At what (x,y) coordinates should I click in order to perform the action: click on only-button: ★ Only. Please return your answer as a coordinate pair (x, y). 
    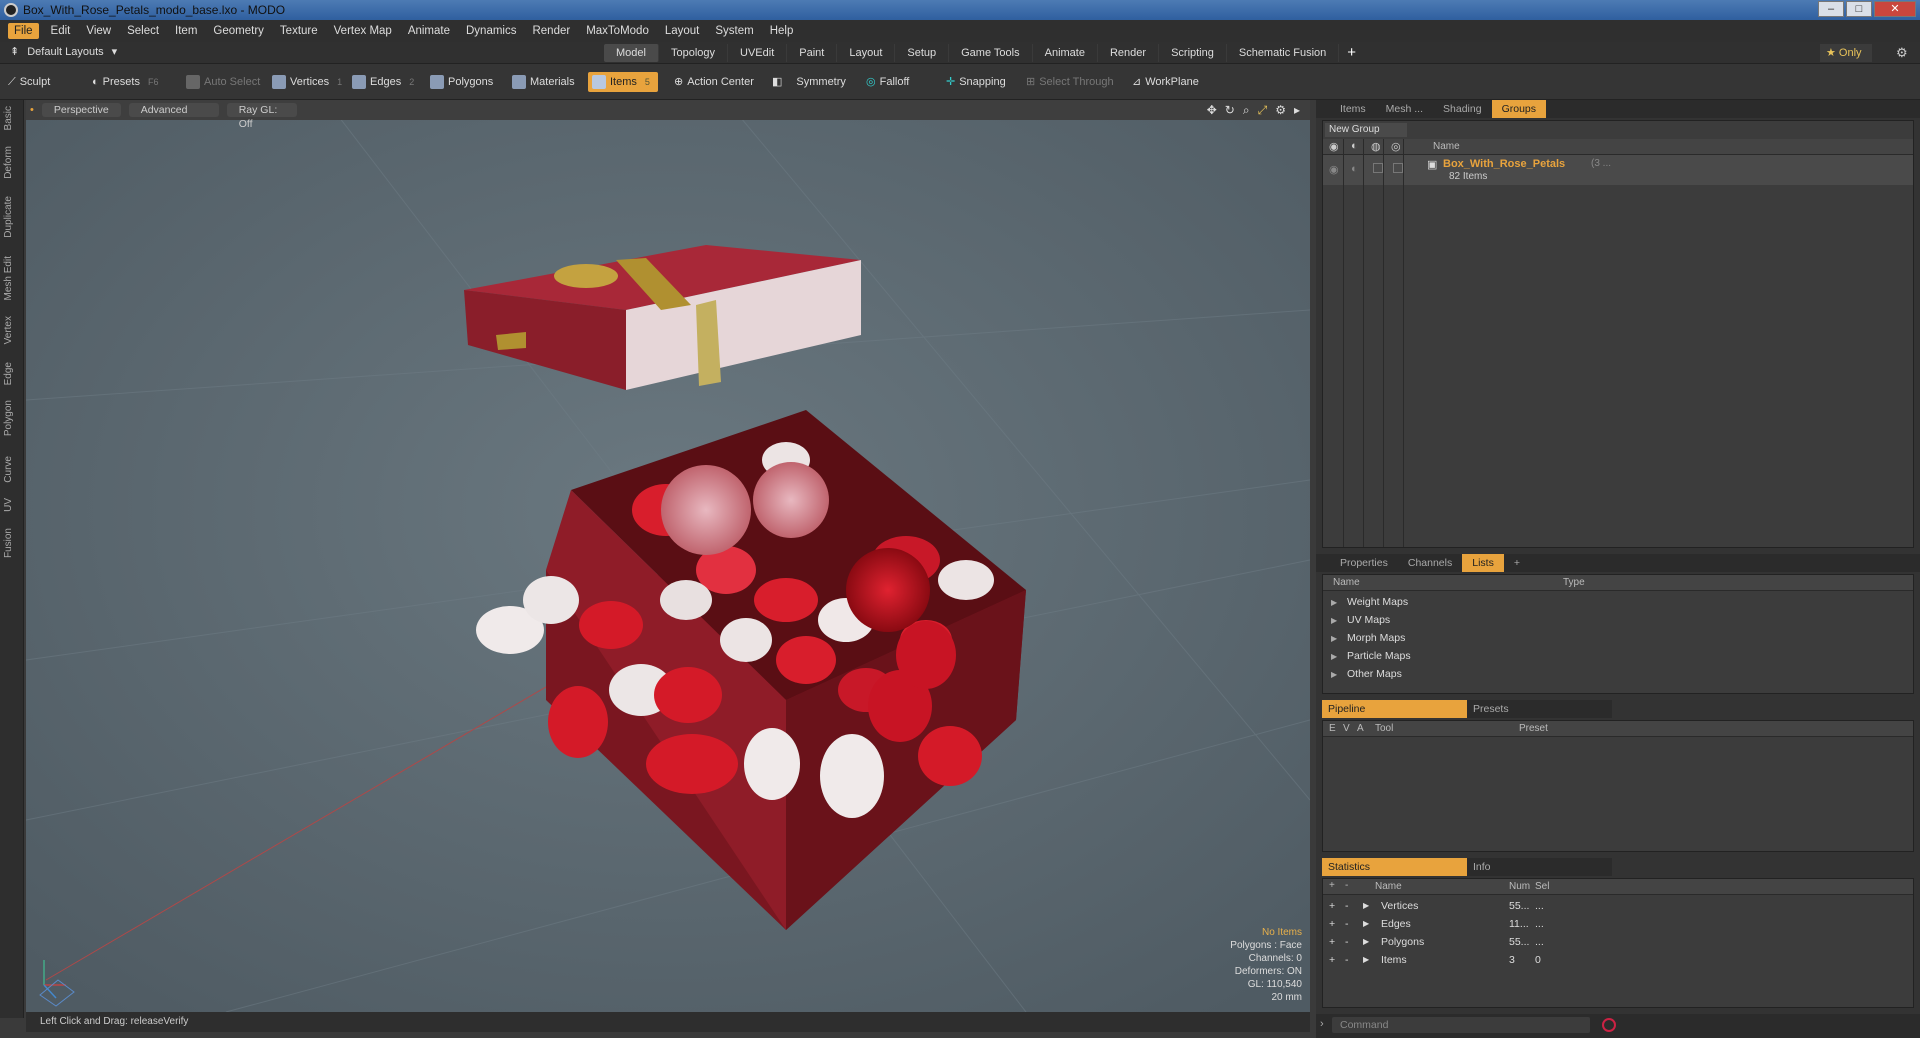
    Looking at the image, I should click on (1846, 53).